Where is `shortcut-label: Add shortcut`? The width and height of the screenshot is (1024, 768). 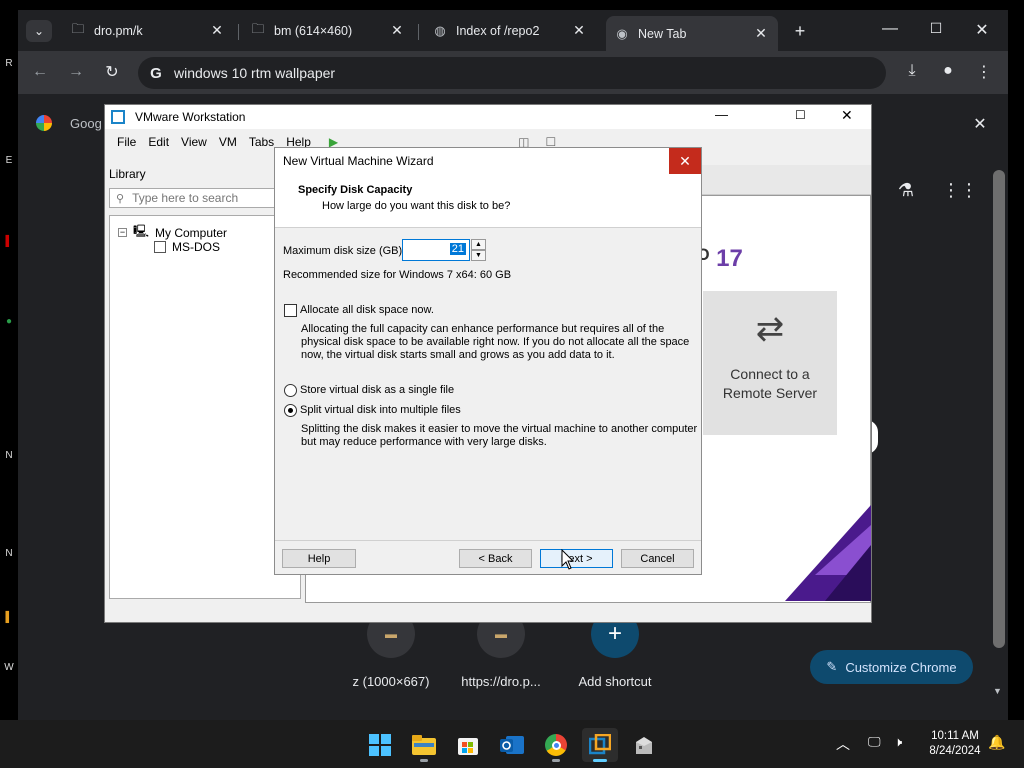 shortcut-label: Add shortcut is located at coordinates (615, 681).